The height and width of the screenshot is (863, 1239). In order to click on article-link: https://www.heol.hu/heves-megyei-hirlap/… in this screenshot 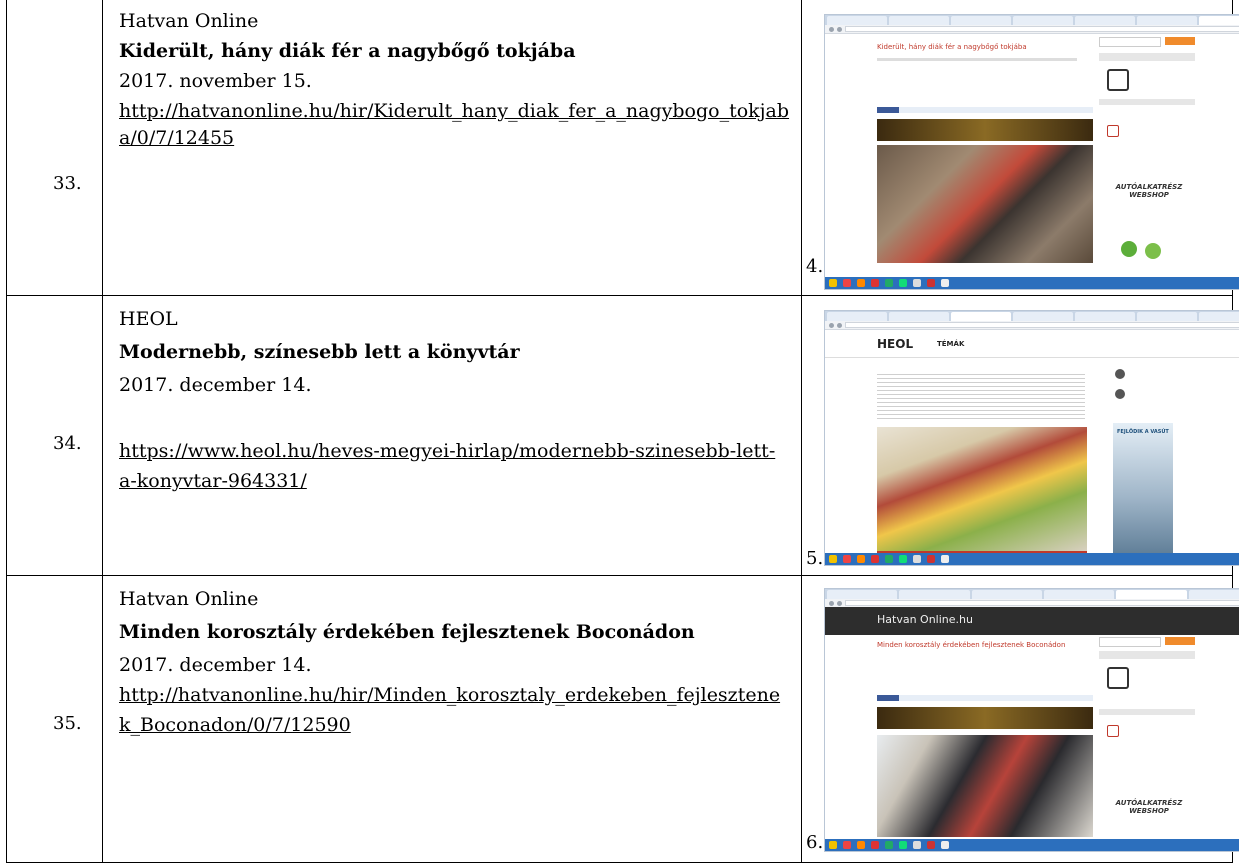, I will do `click(455, 466)`.